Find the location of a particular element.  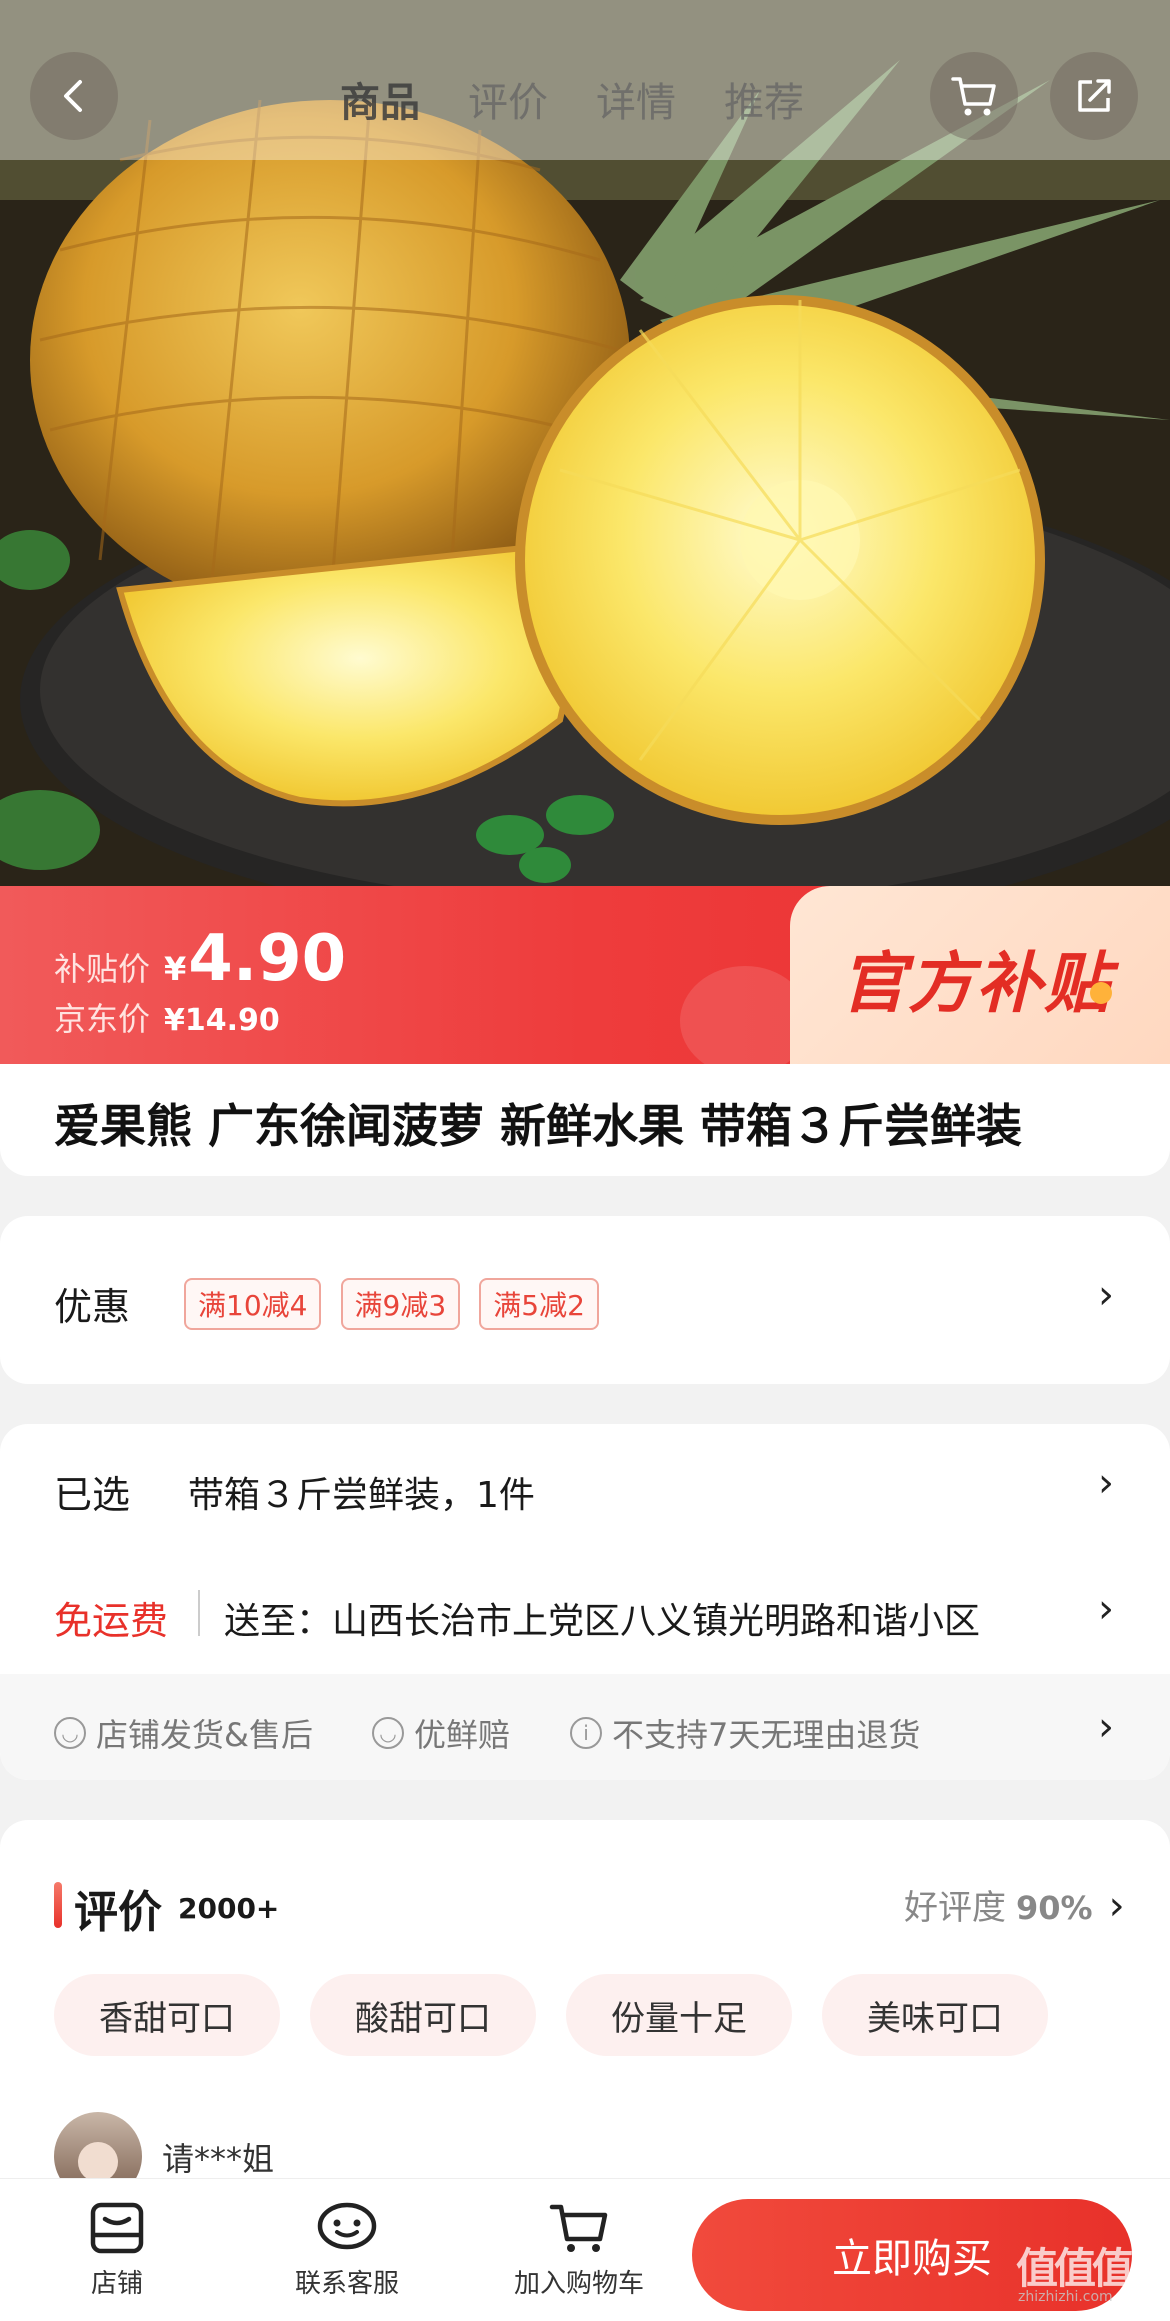

reviews-count: 2000+ is located at coordinates (229, 1908).